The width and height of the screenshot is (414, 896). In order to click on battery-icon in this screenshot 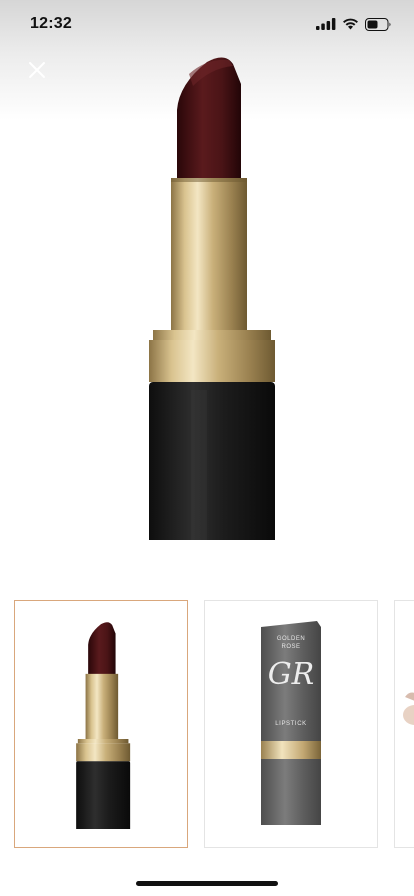, I will do `click(378, 24)`.